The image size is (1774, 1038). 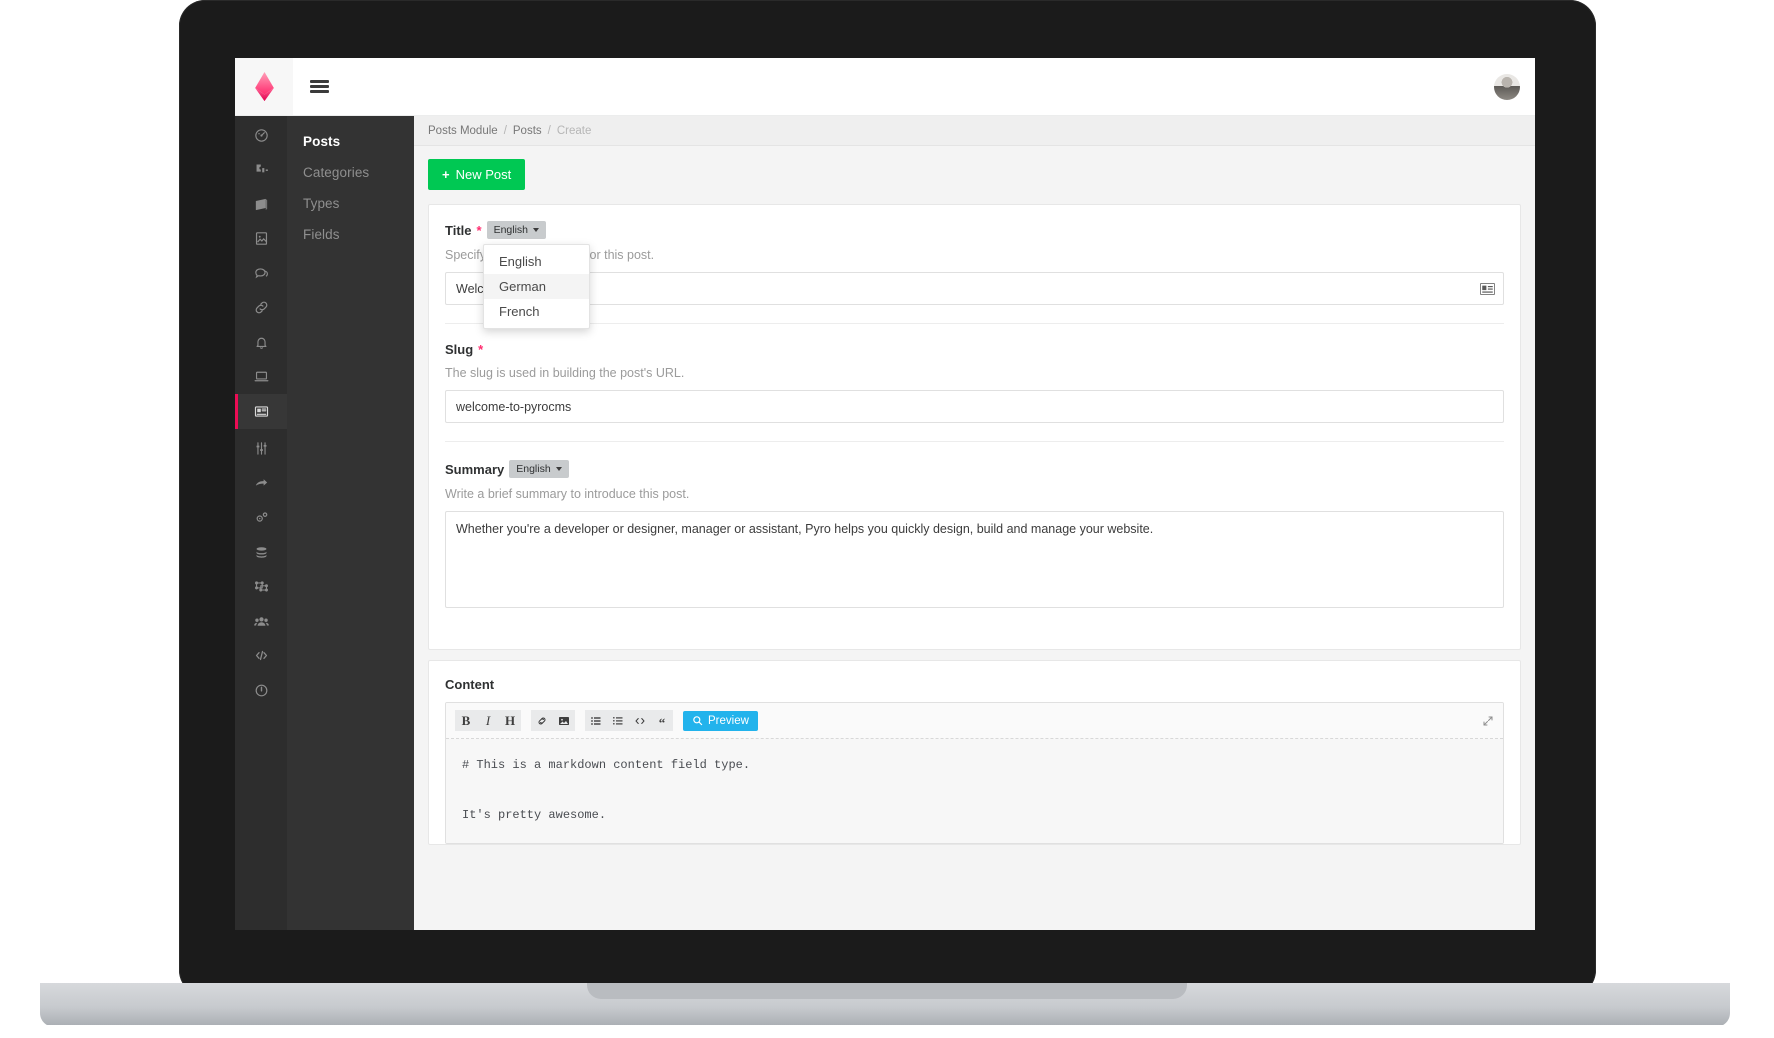 I want to click on pyrocms-flame-logo-icon, so click(x=264, y=86).